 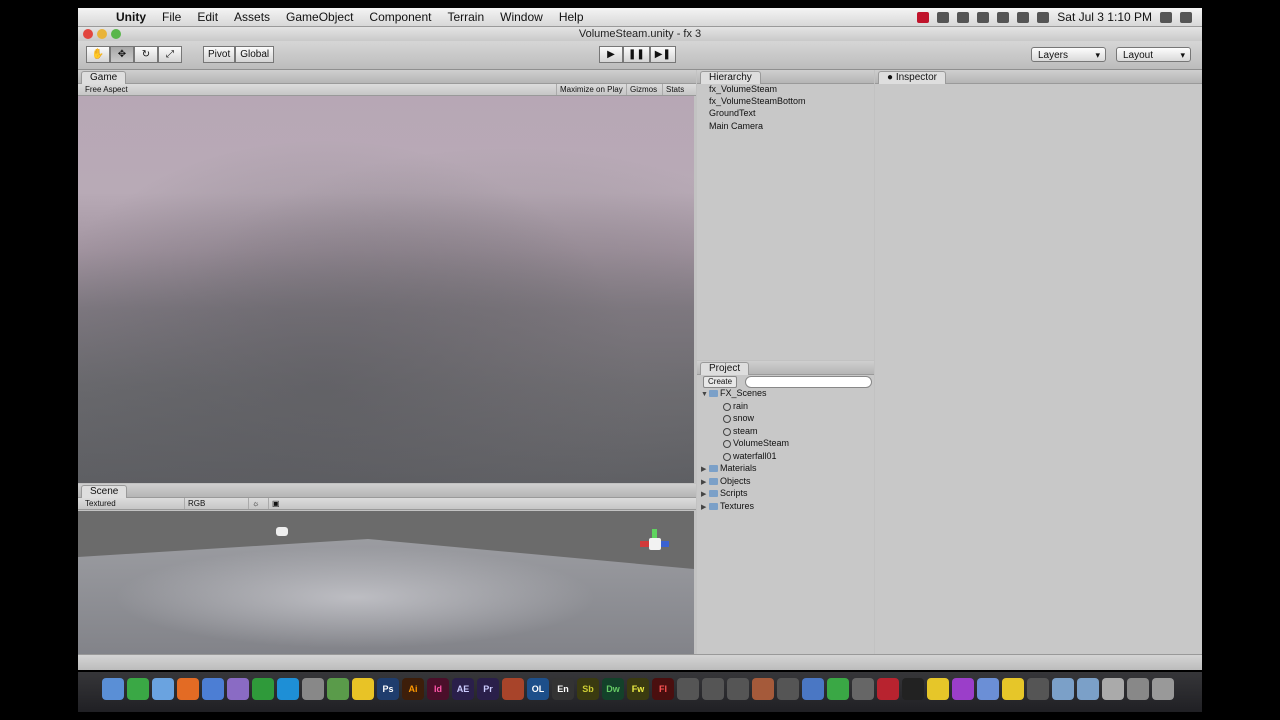 I want to click on menu-file: File, so click(x=171, y=17).